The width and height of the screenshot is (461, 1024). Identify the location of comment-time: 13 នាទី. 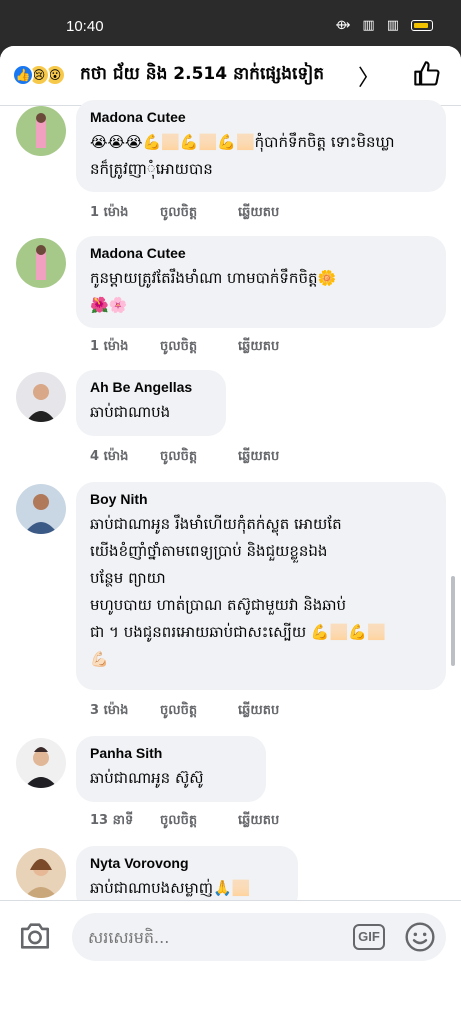
(125, 821).